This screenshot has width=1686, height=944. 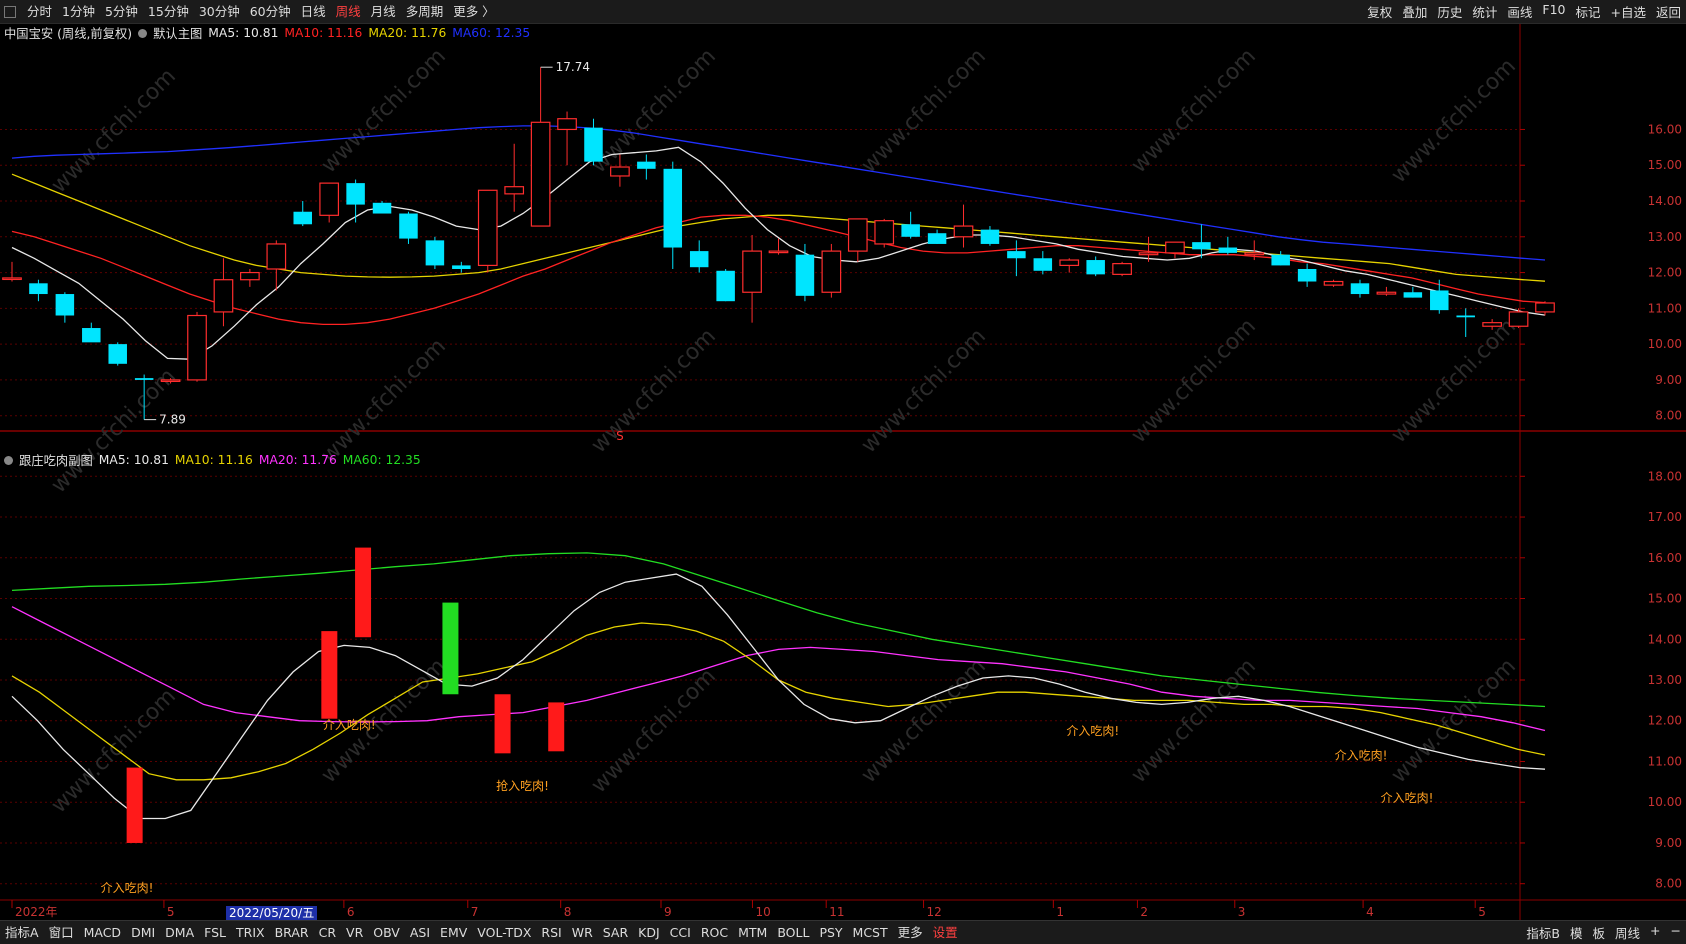 I want to click on indicator-more: 更多, so click(x=910, y=932).